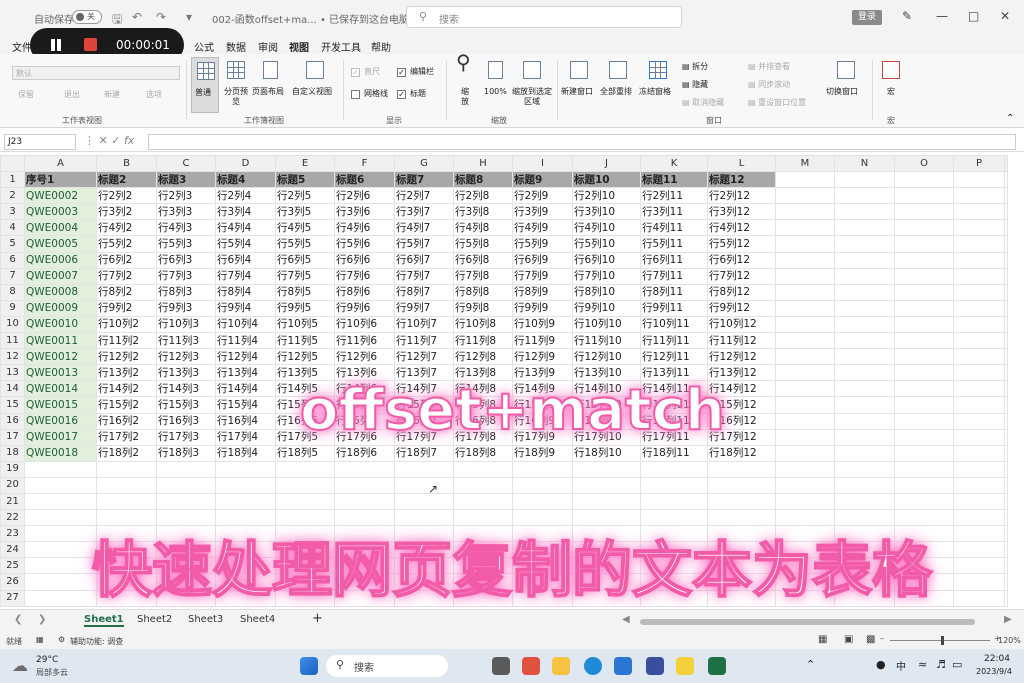 This screenshot has width=1024, height=683. Describe the element at coordinates (483, 212) in the screenshot. I see `data-cell: 行3列8` at that location.